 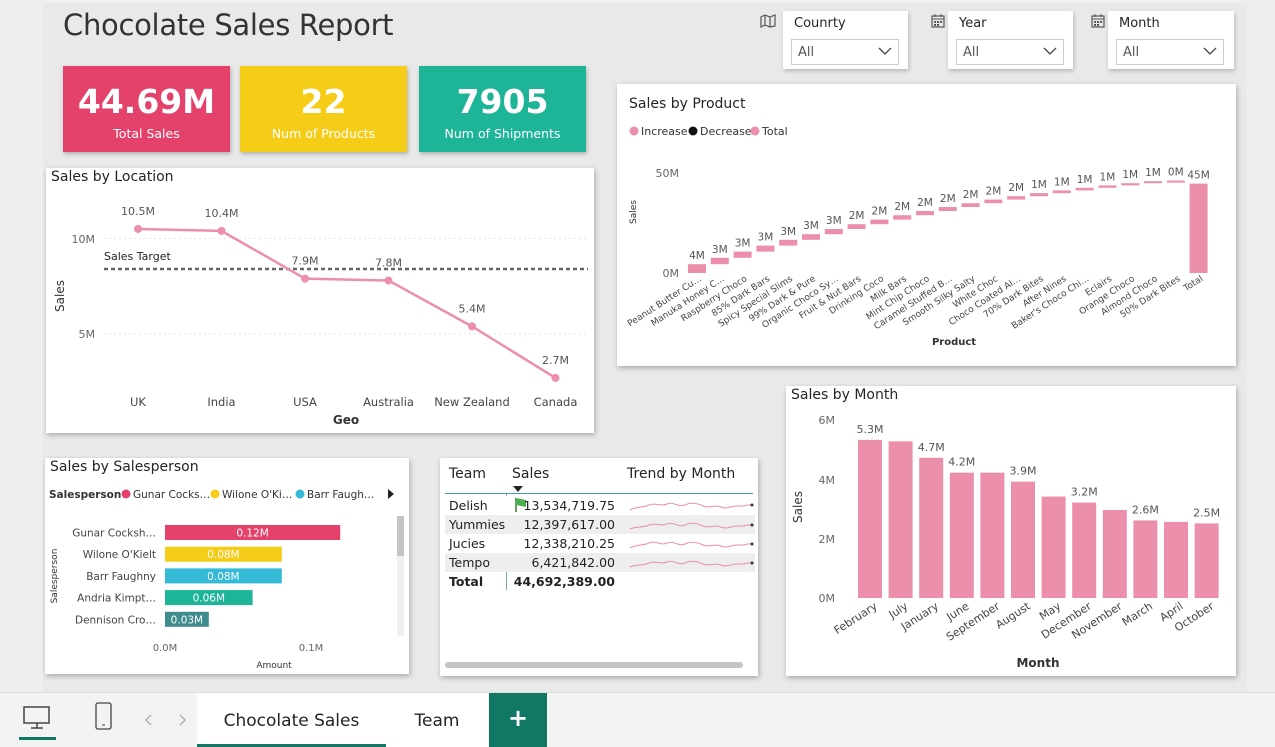 What do you see at coordinates (274, 666) in the screenshot?
I see `x-axis-label: Amount` at bounding box center [274, 666].